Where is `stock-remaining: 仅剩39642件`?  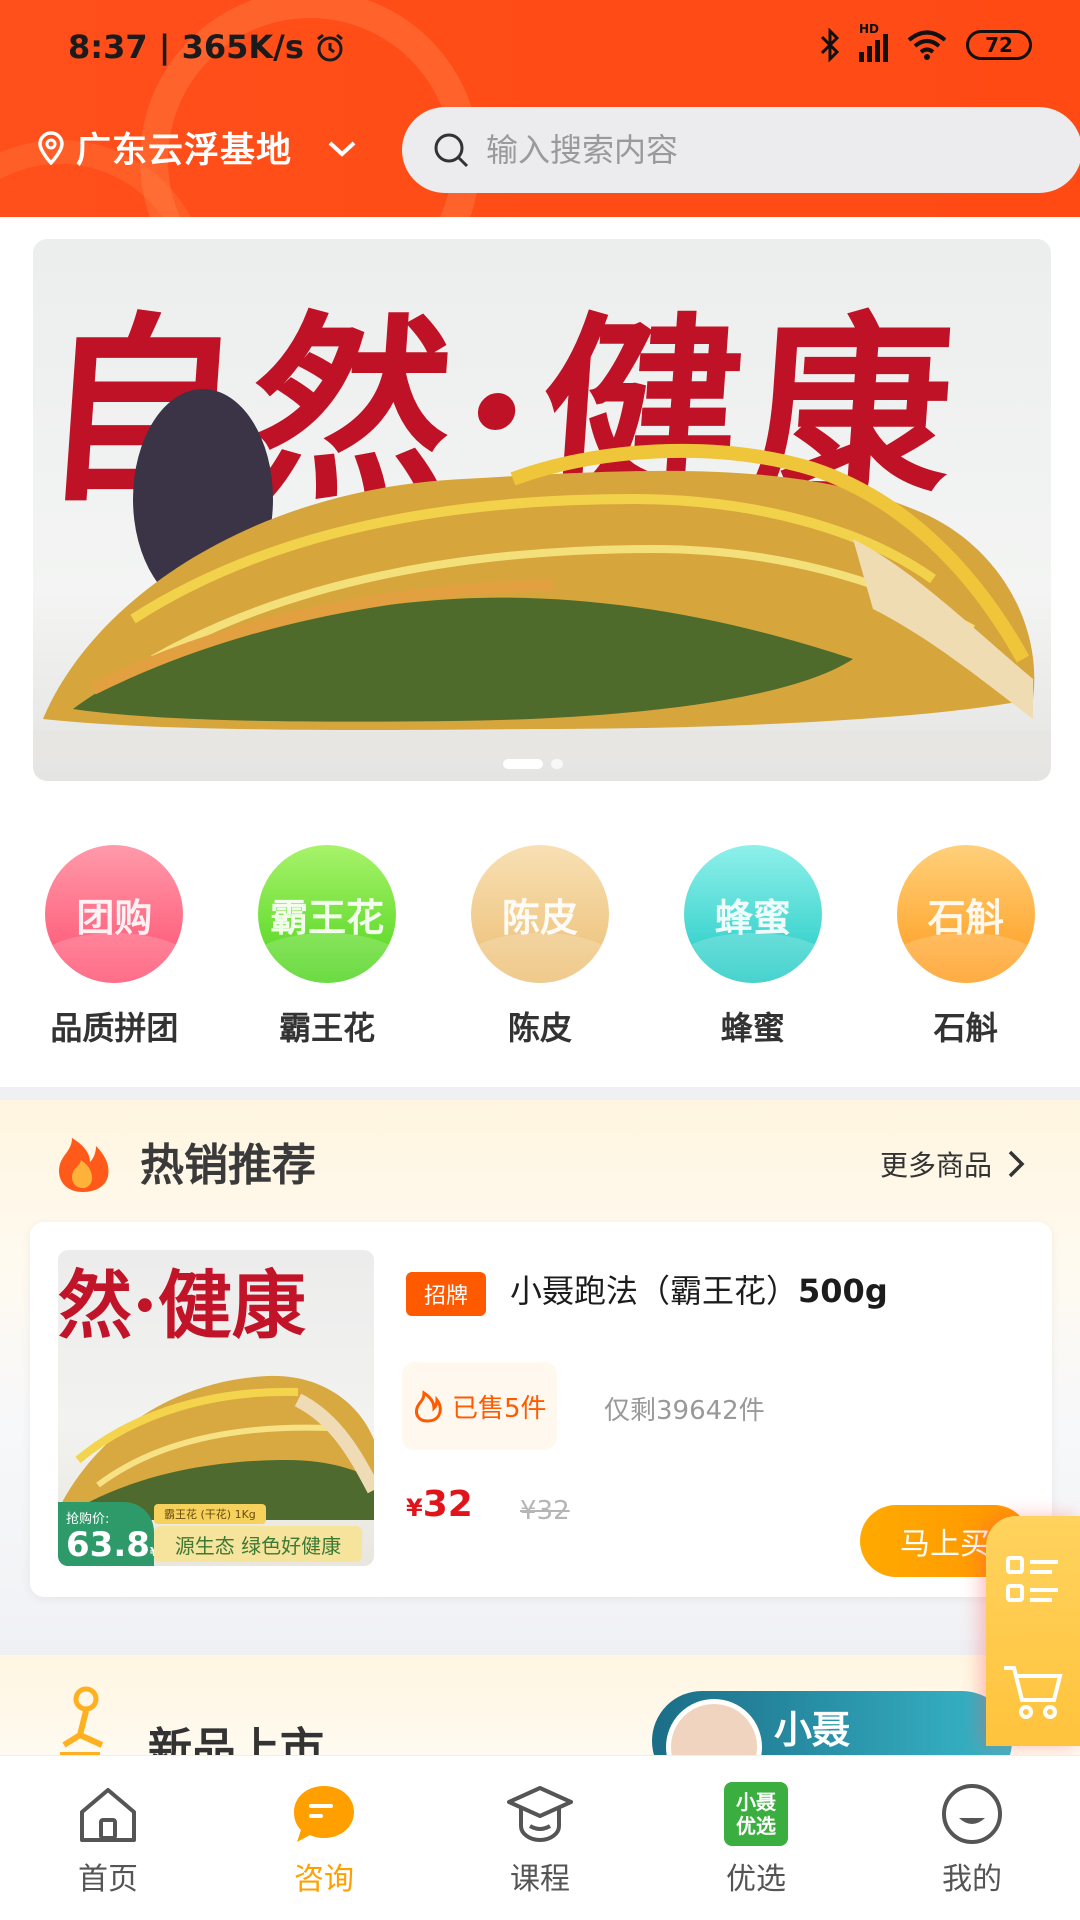
stock-remaining: 仅剩39642件 is located at coordinates (684, 1411).